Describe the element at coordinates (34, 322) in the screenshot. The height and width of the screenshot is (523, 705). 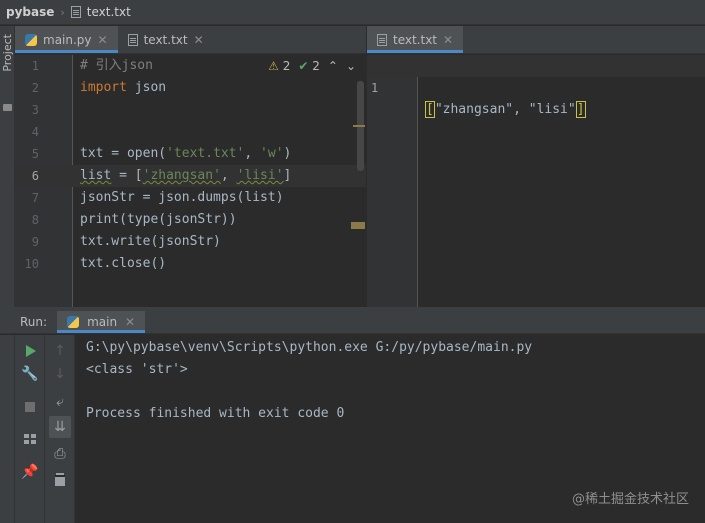
I see `run-label: Run:` at that location.